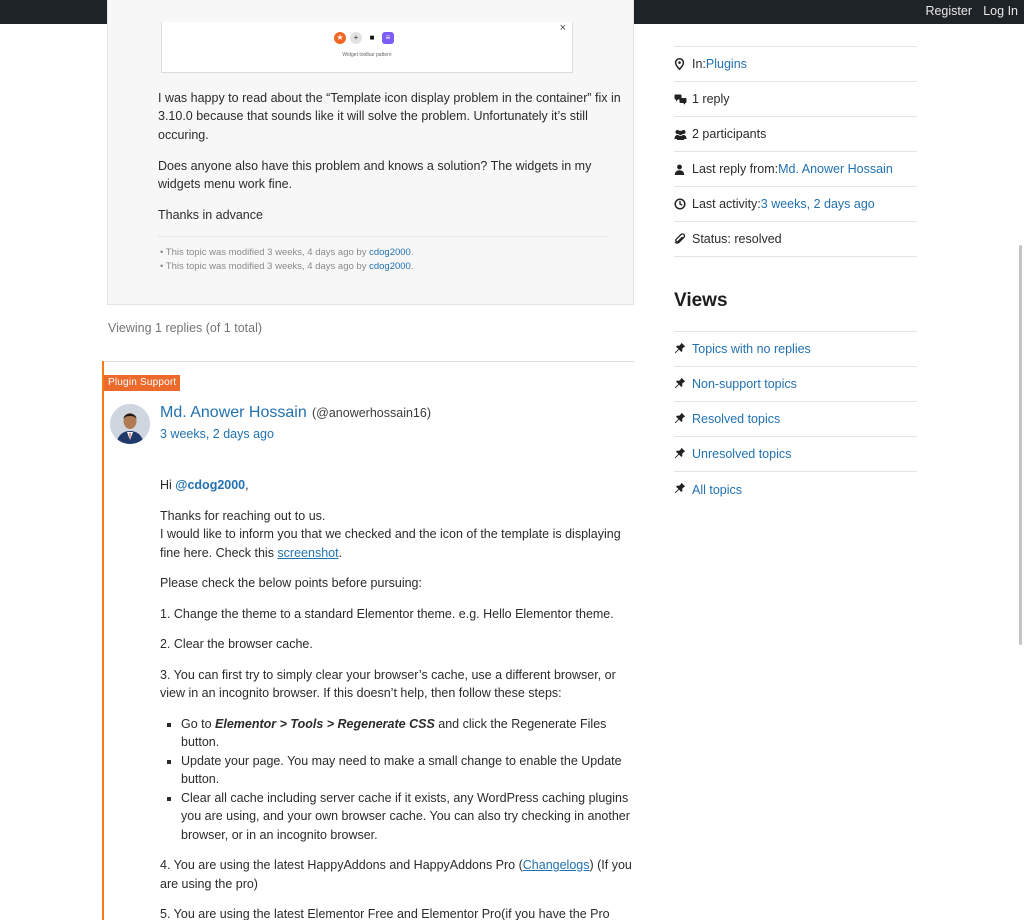 The width and height of the screenshot is (1024, 920). I want to click on view-link-non-support: Non-support topics, so click(744, 384).